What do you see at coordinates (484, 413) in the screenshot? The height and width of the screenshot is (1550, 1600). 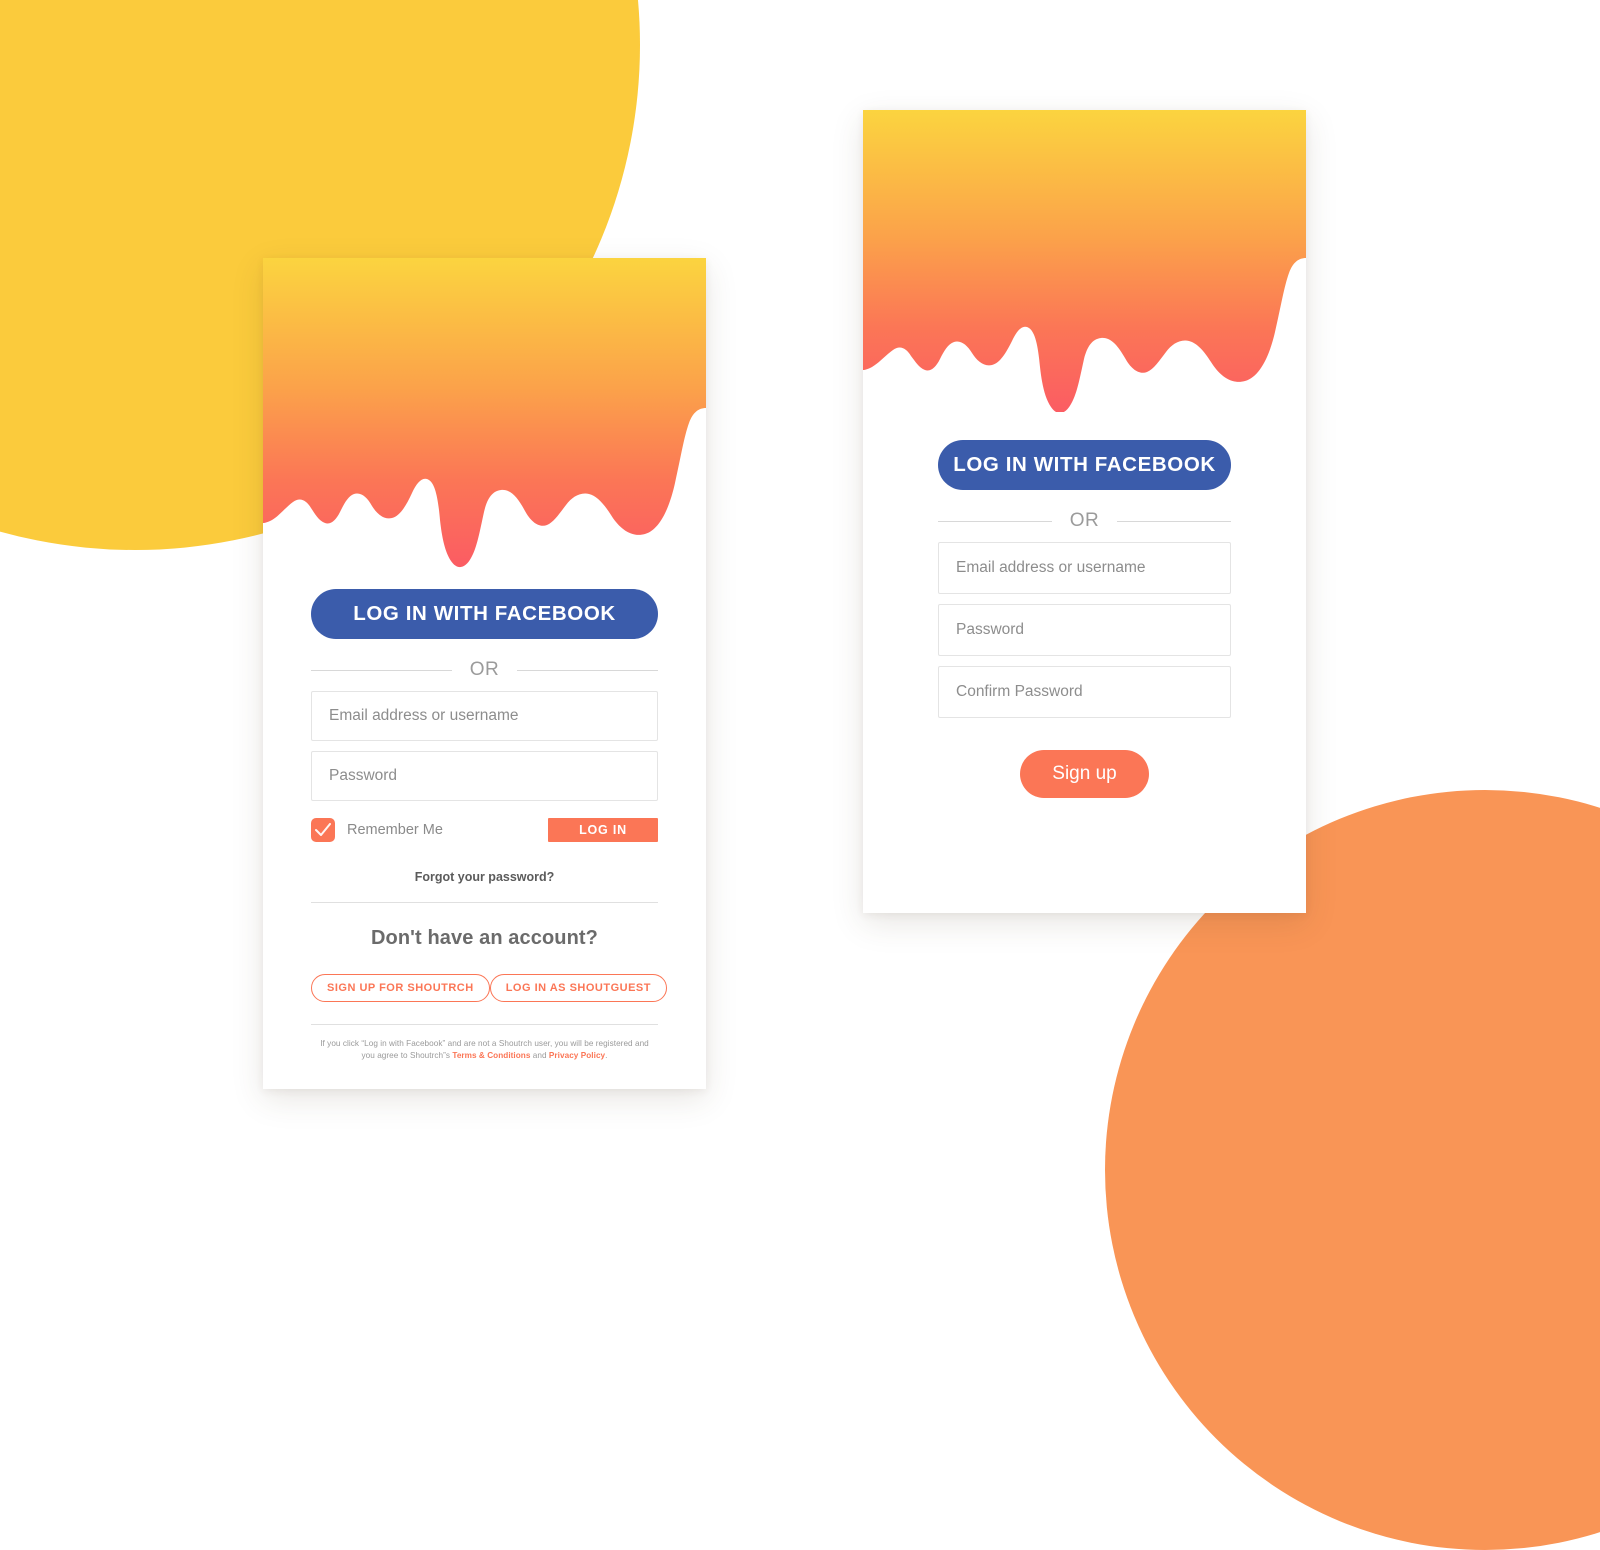 I see `login-card-drip-header` at bounding box center [484, 413].